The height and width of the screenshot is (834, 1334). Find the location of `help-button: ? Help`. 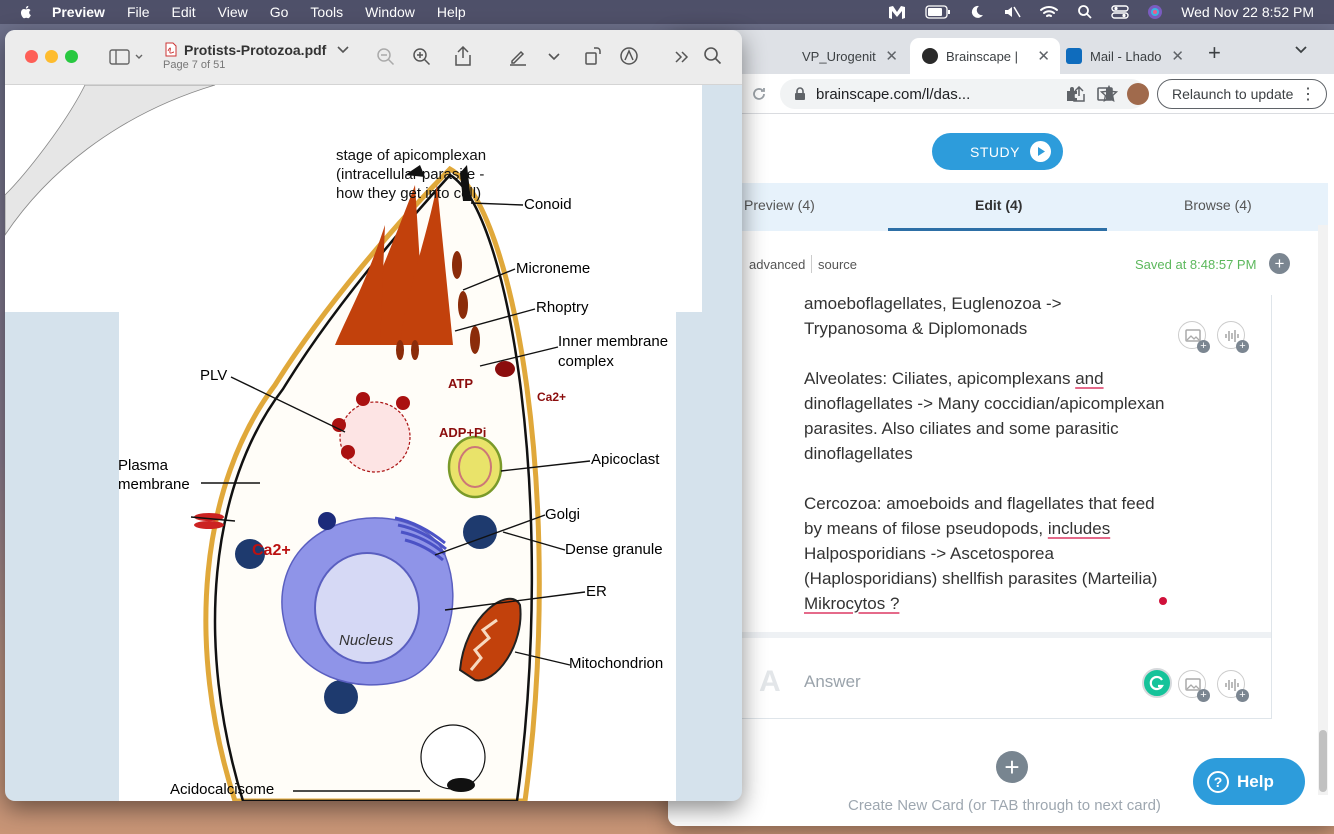

help-button: ? Help is located at coordinates (1249, 781).